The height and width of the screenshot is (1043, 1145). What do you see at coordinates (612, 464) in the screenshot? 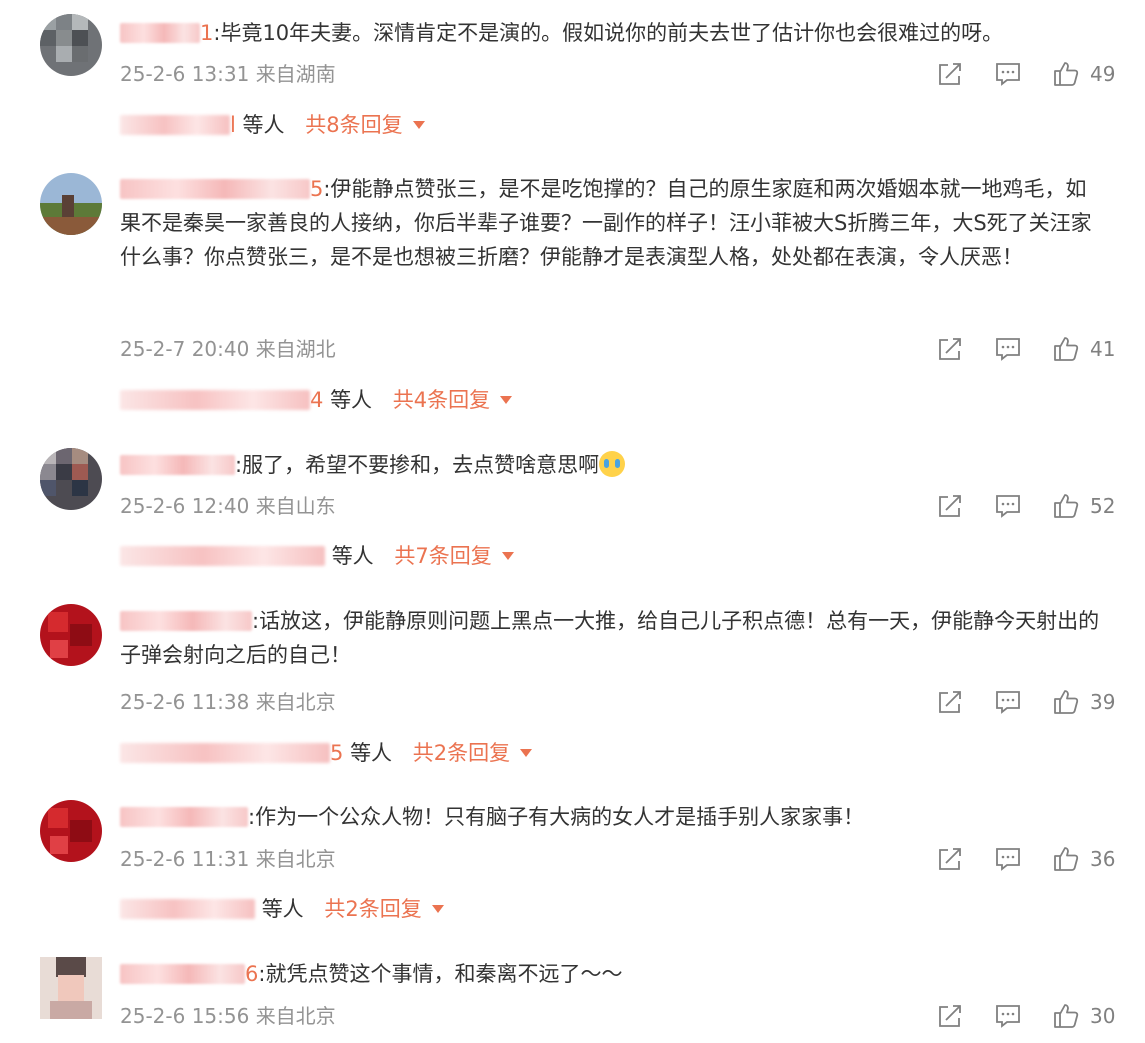
I see `crying-emoji-icon` at bounding box center [612, 464].